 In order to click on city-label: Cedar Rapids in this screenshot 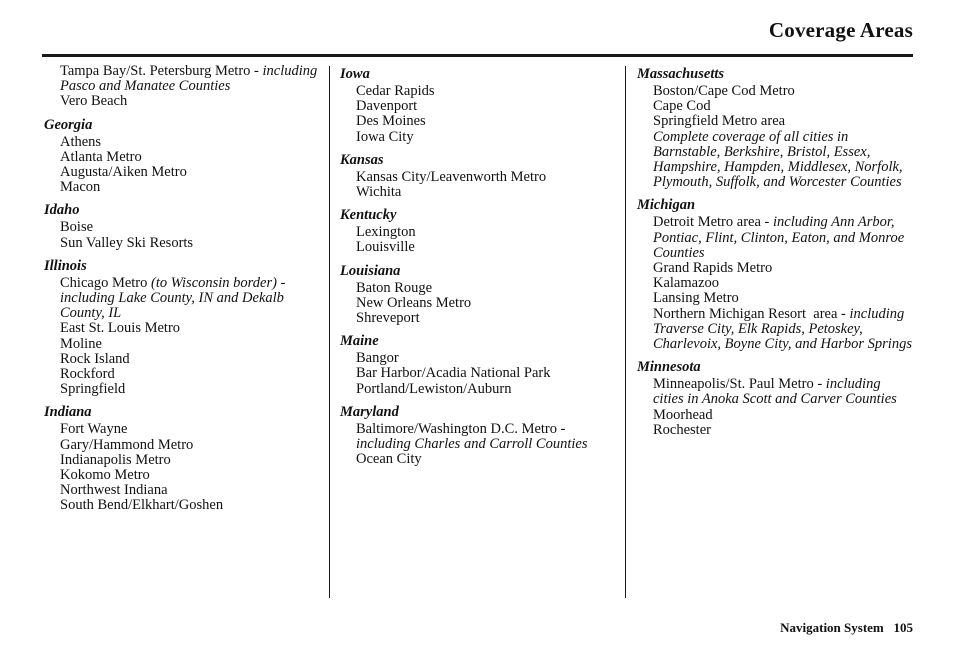, I will do `click(395, 91)`.